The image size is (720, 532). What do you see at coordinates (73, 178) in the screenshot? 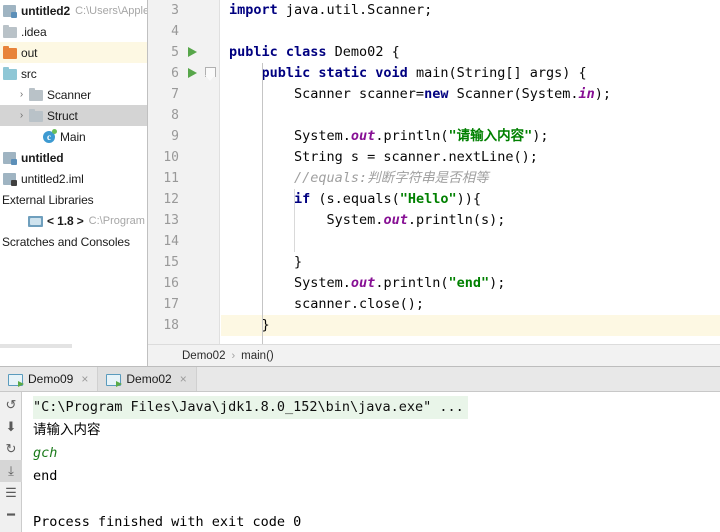
I see `tree-item-untitled2-iml: untitled2.iml` at bounding box center [73, 178].